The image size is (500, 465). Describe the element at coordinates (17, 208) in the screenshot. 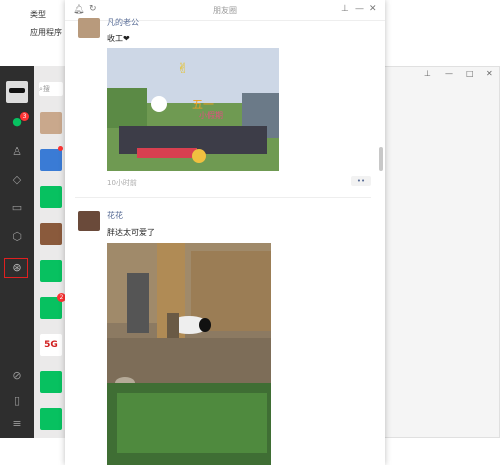

I see `folder-icon: ▭` at that location.